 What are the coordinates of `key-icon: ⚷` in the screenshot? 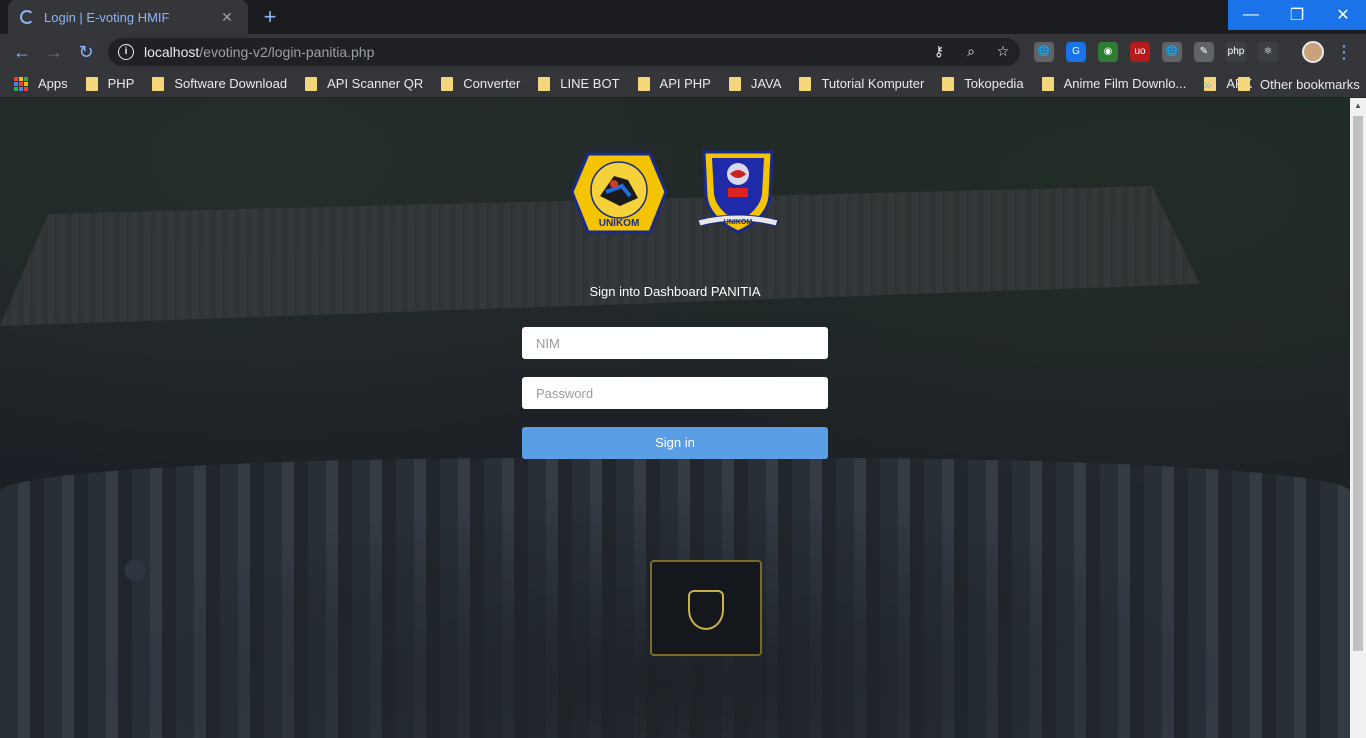 It's located at (939, 51).